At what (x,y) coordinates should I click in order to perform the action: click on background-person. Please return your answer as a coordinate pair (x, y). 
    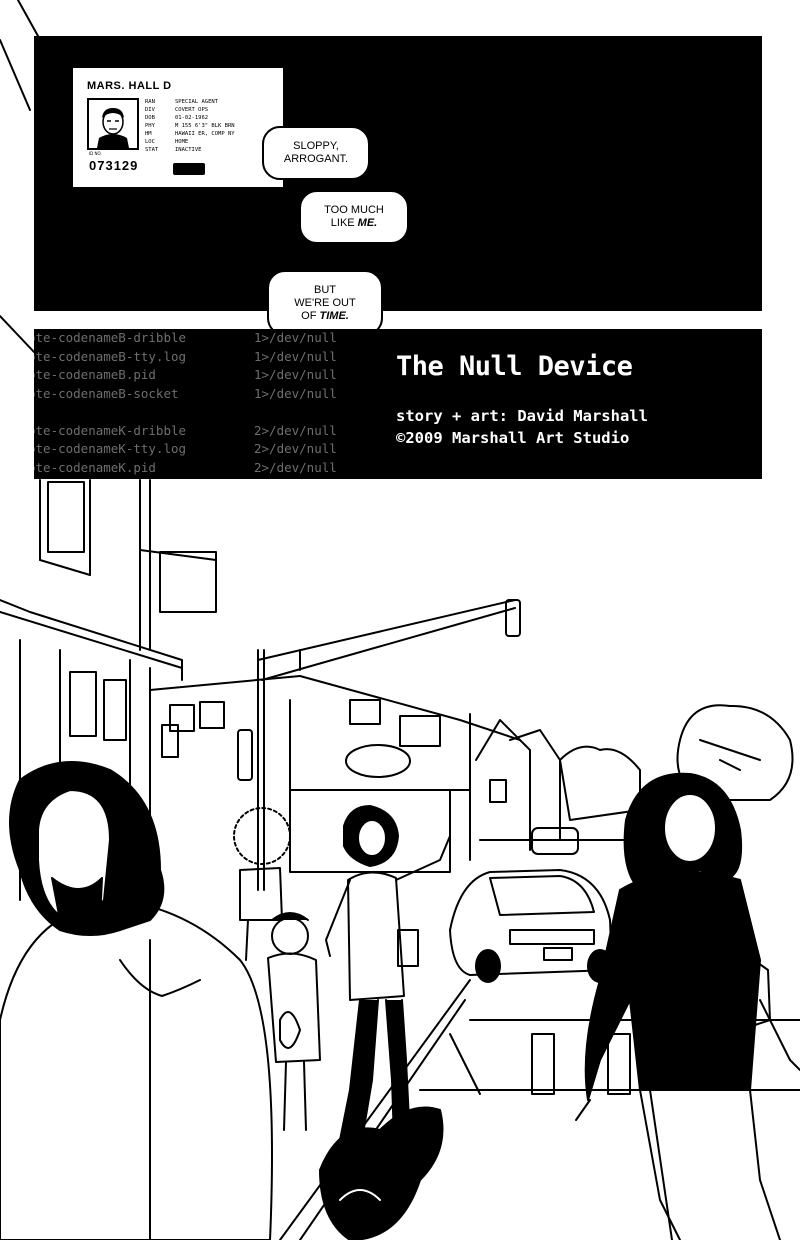
    Looking at the image, I should click on (262, 884).